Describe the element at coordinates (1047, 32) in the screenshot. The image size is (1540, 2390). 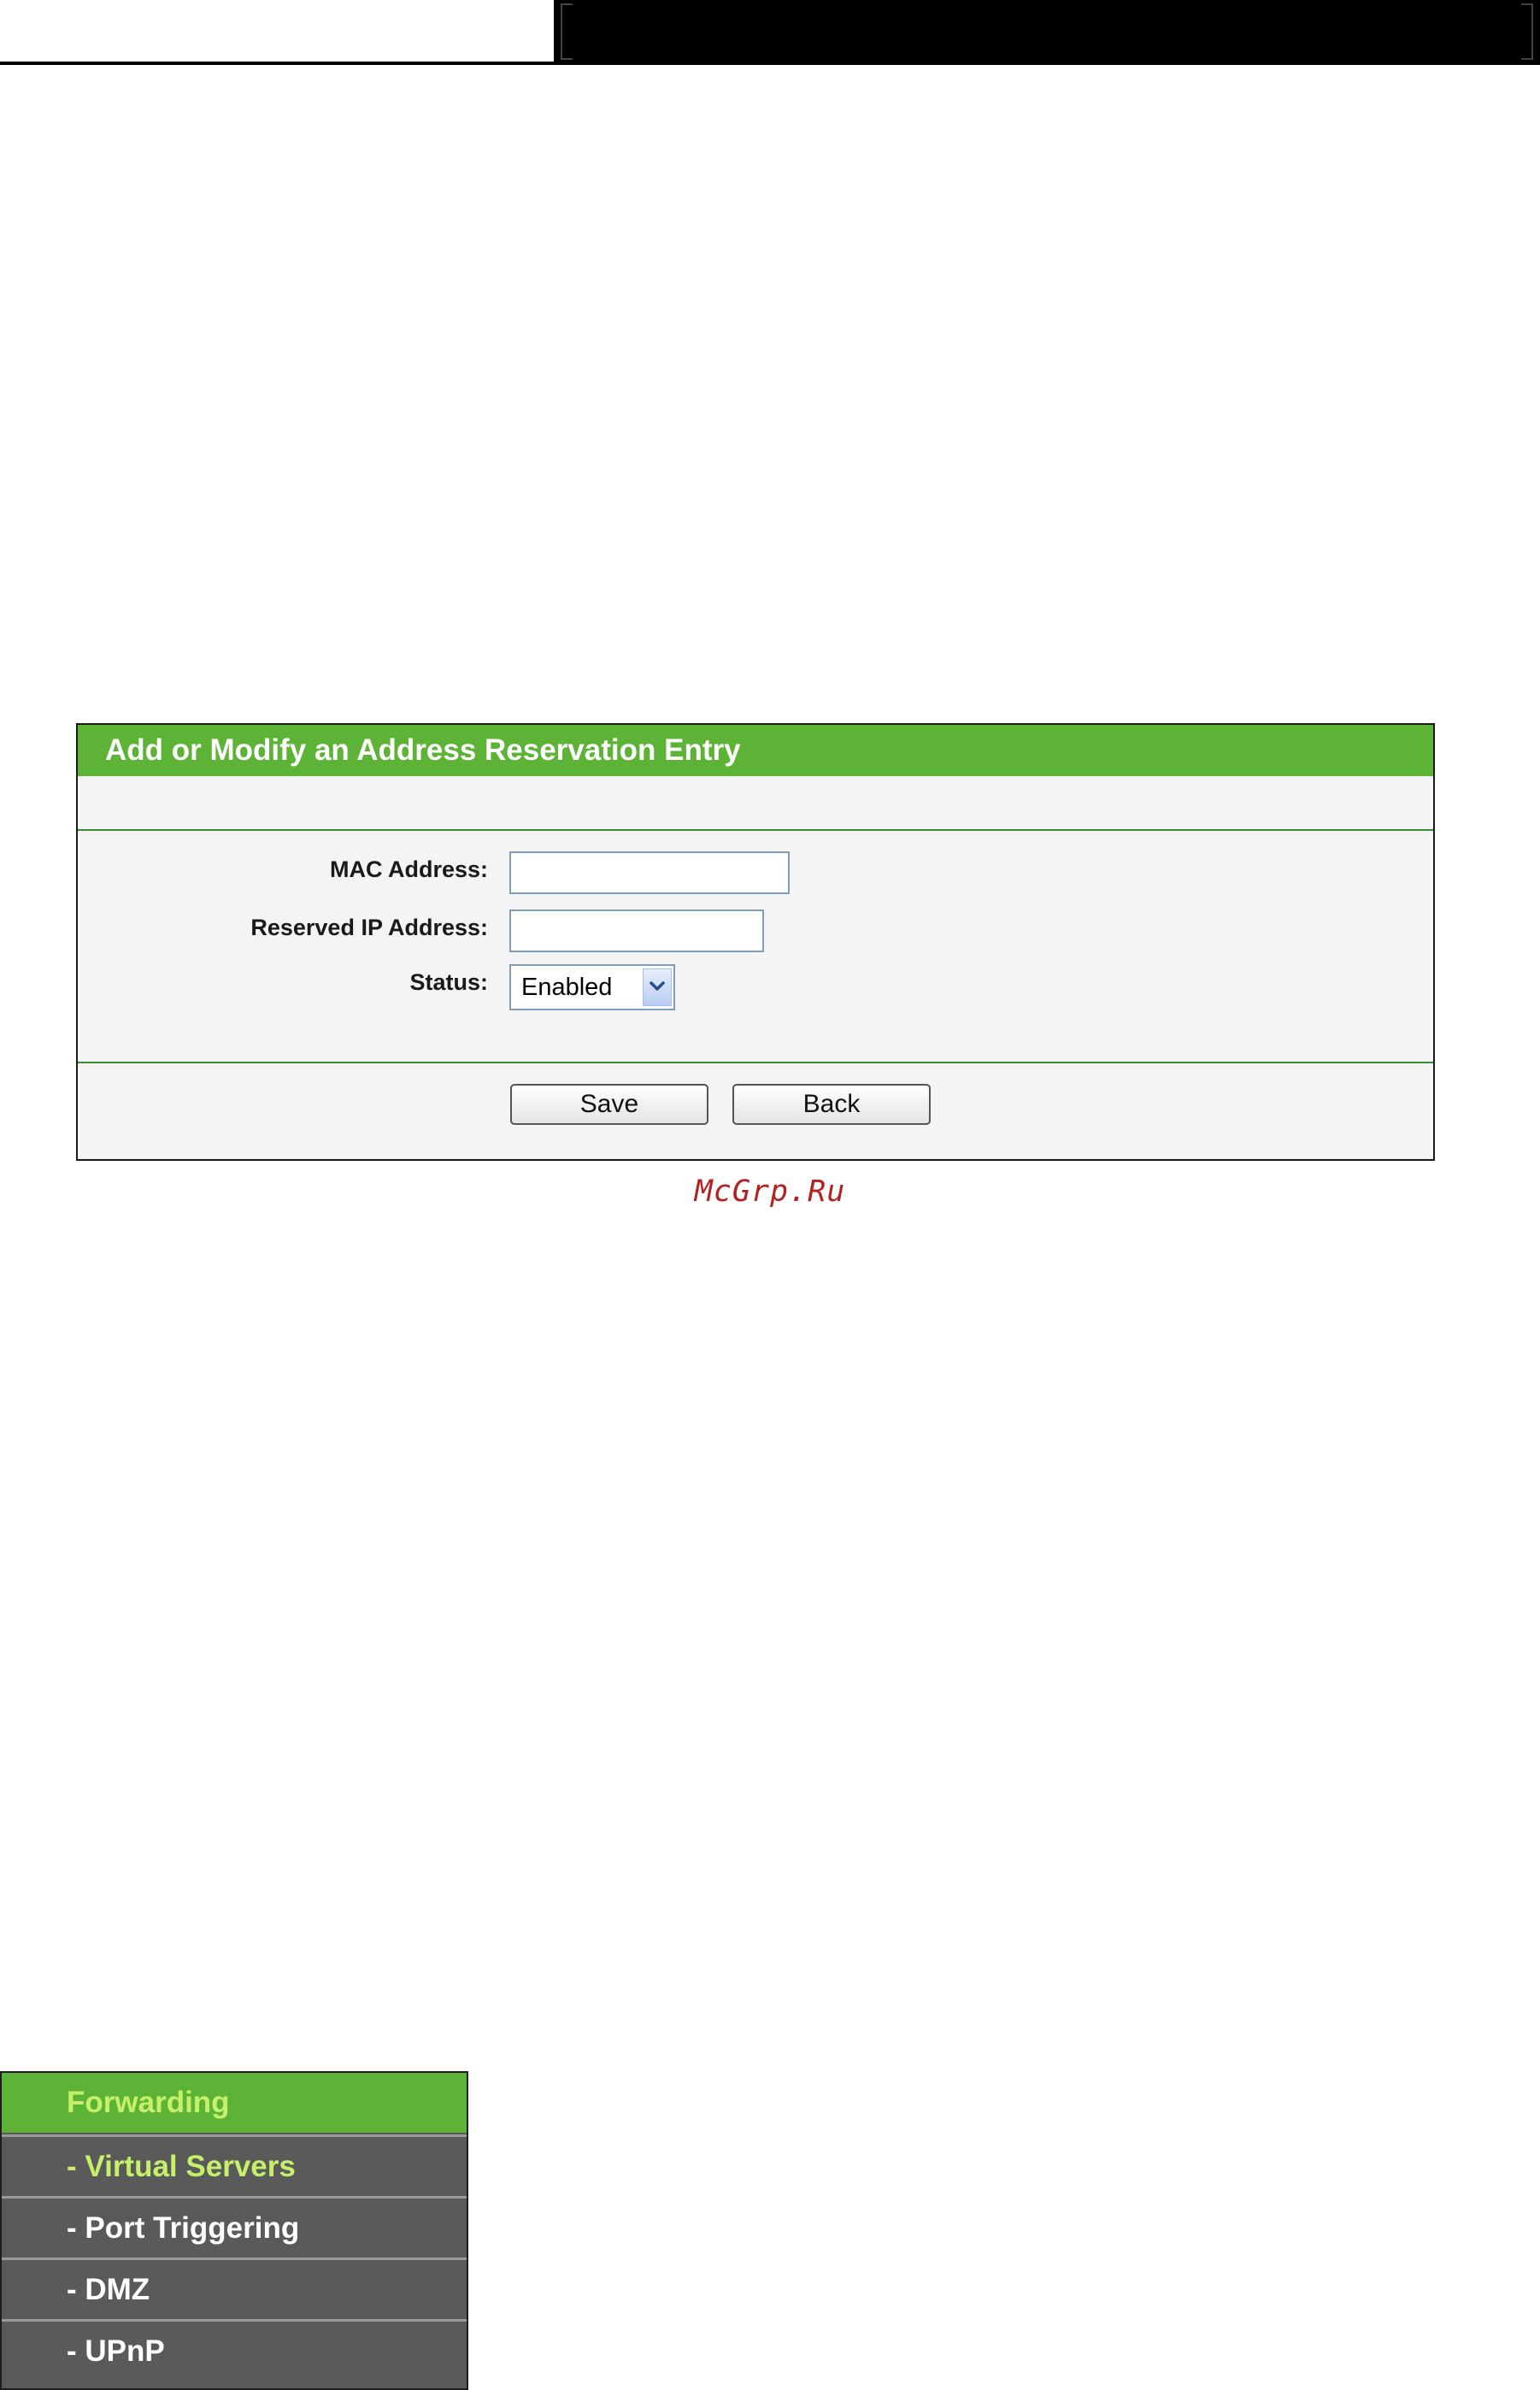
I see `header-black-bar` at that location.